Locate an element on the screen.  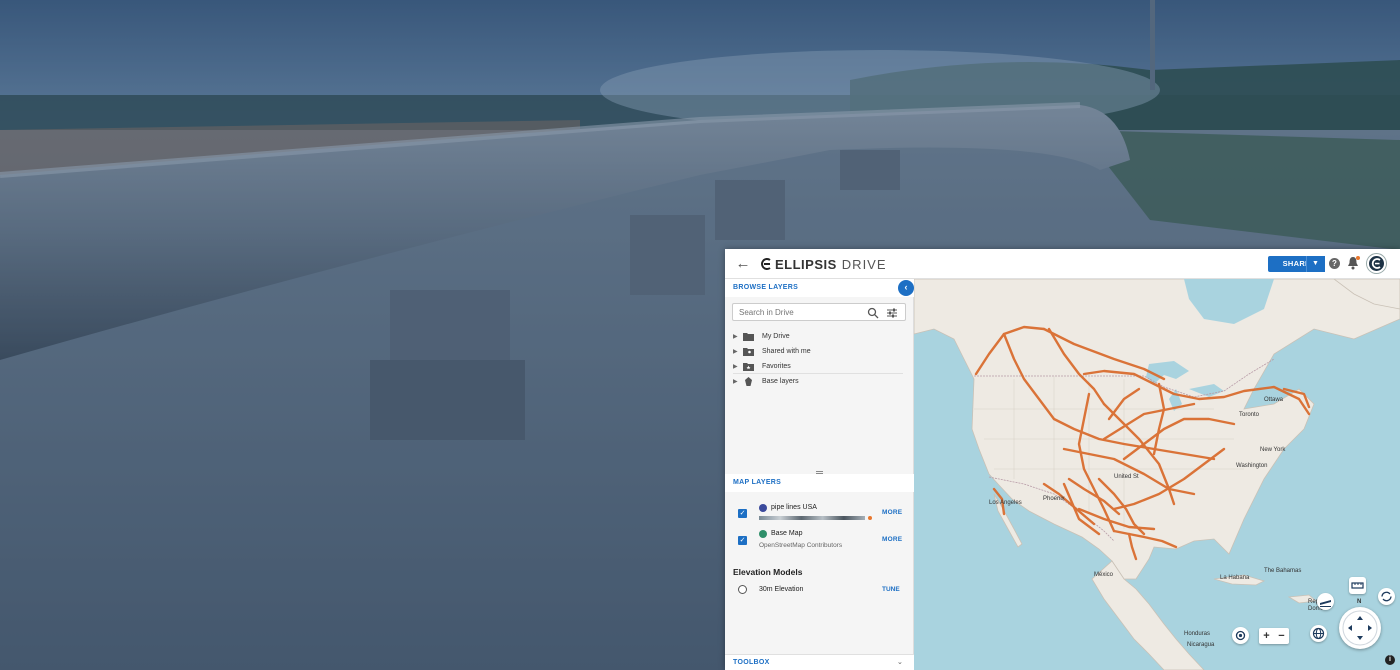
layer-style-preview is located at coordinates (812, 518).